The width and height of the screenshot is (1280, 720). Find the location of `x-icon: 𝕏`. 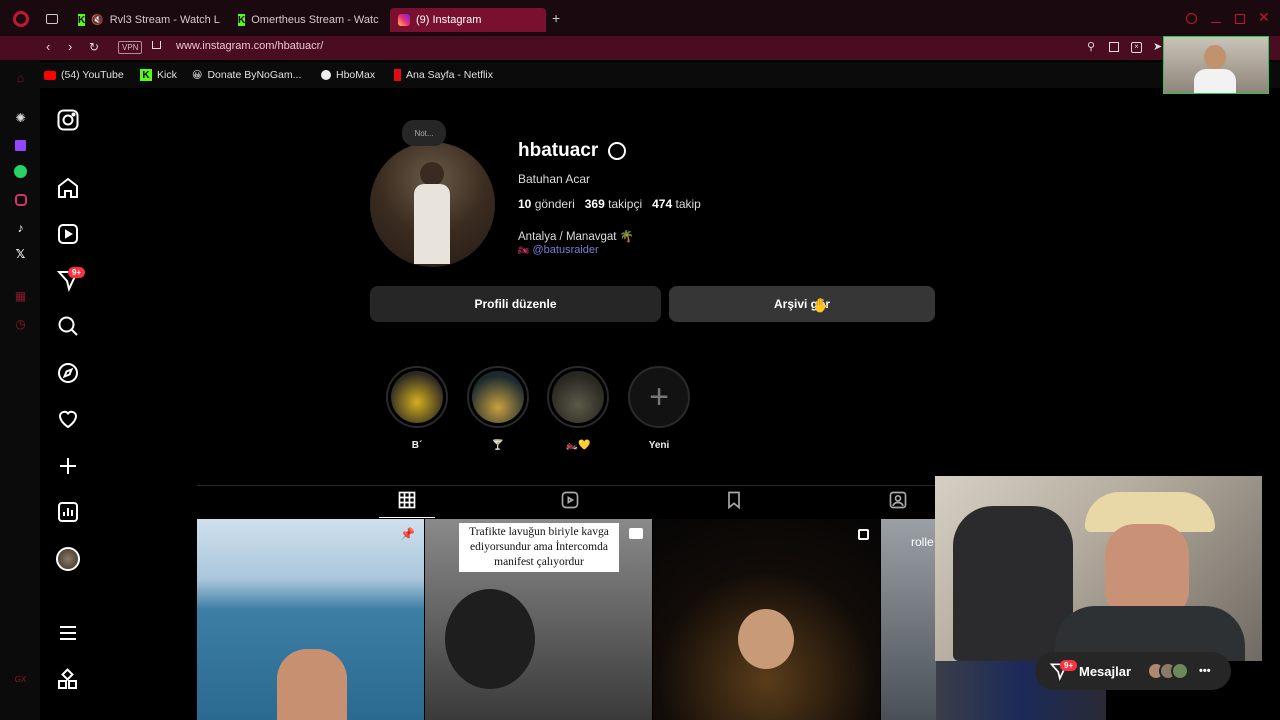

x-icon: 𝕏 is located at coordinates (20, 253).